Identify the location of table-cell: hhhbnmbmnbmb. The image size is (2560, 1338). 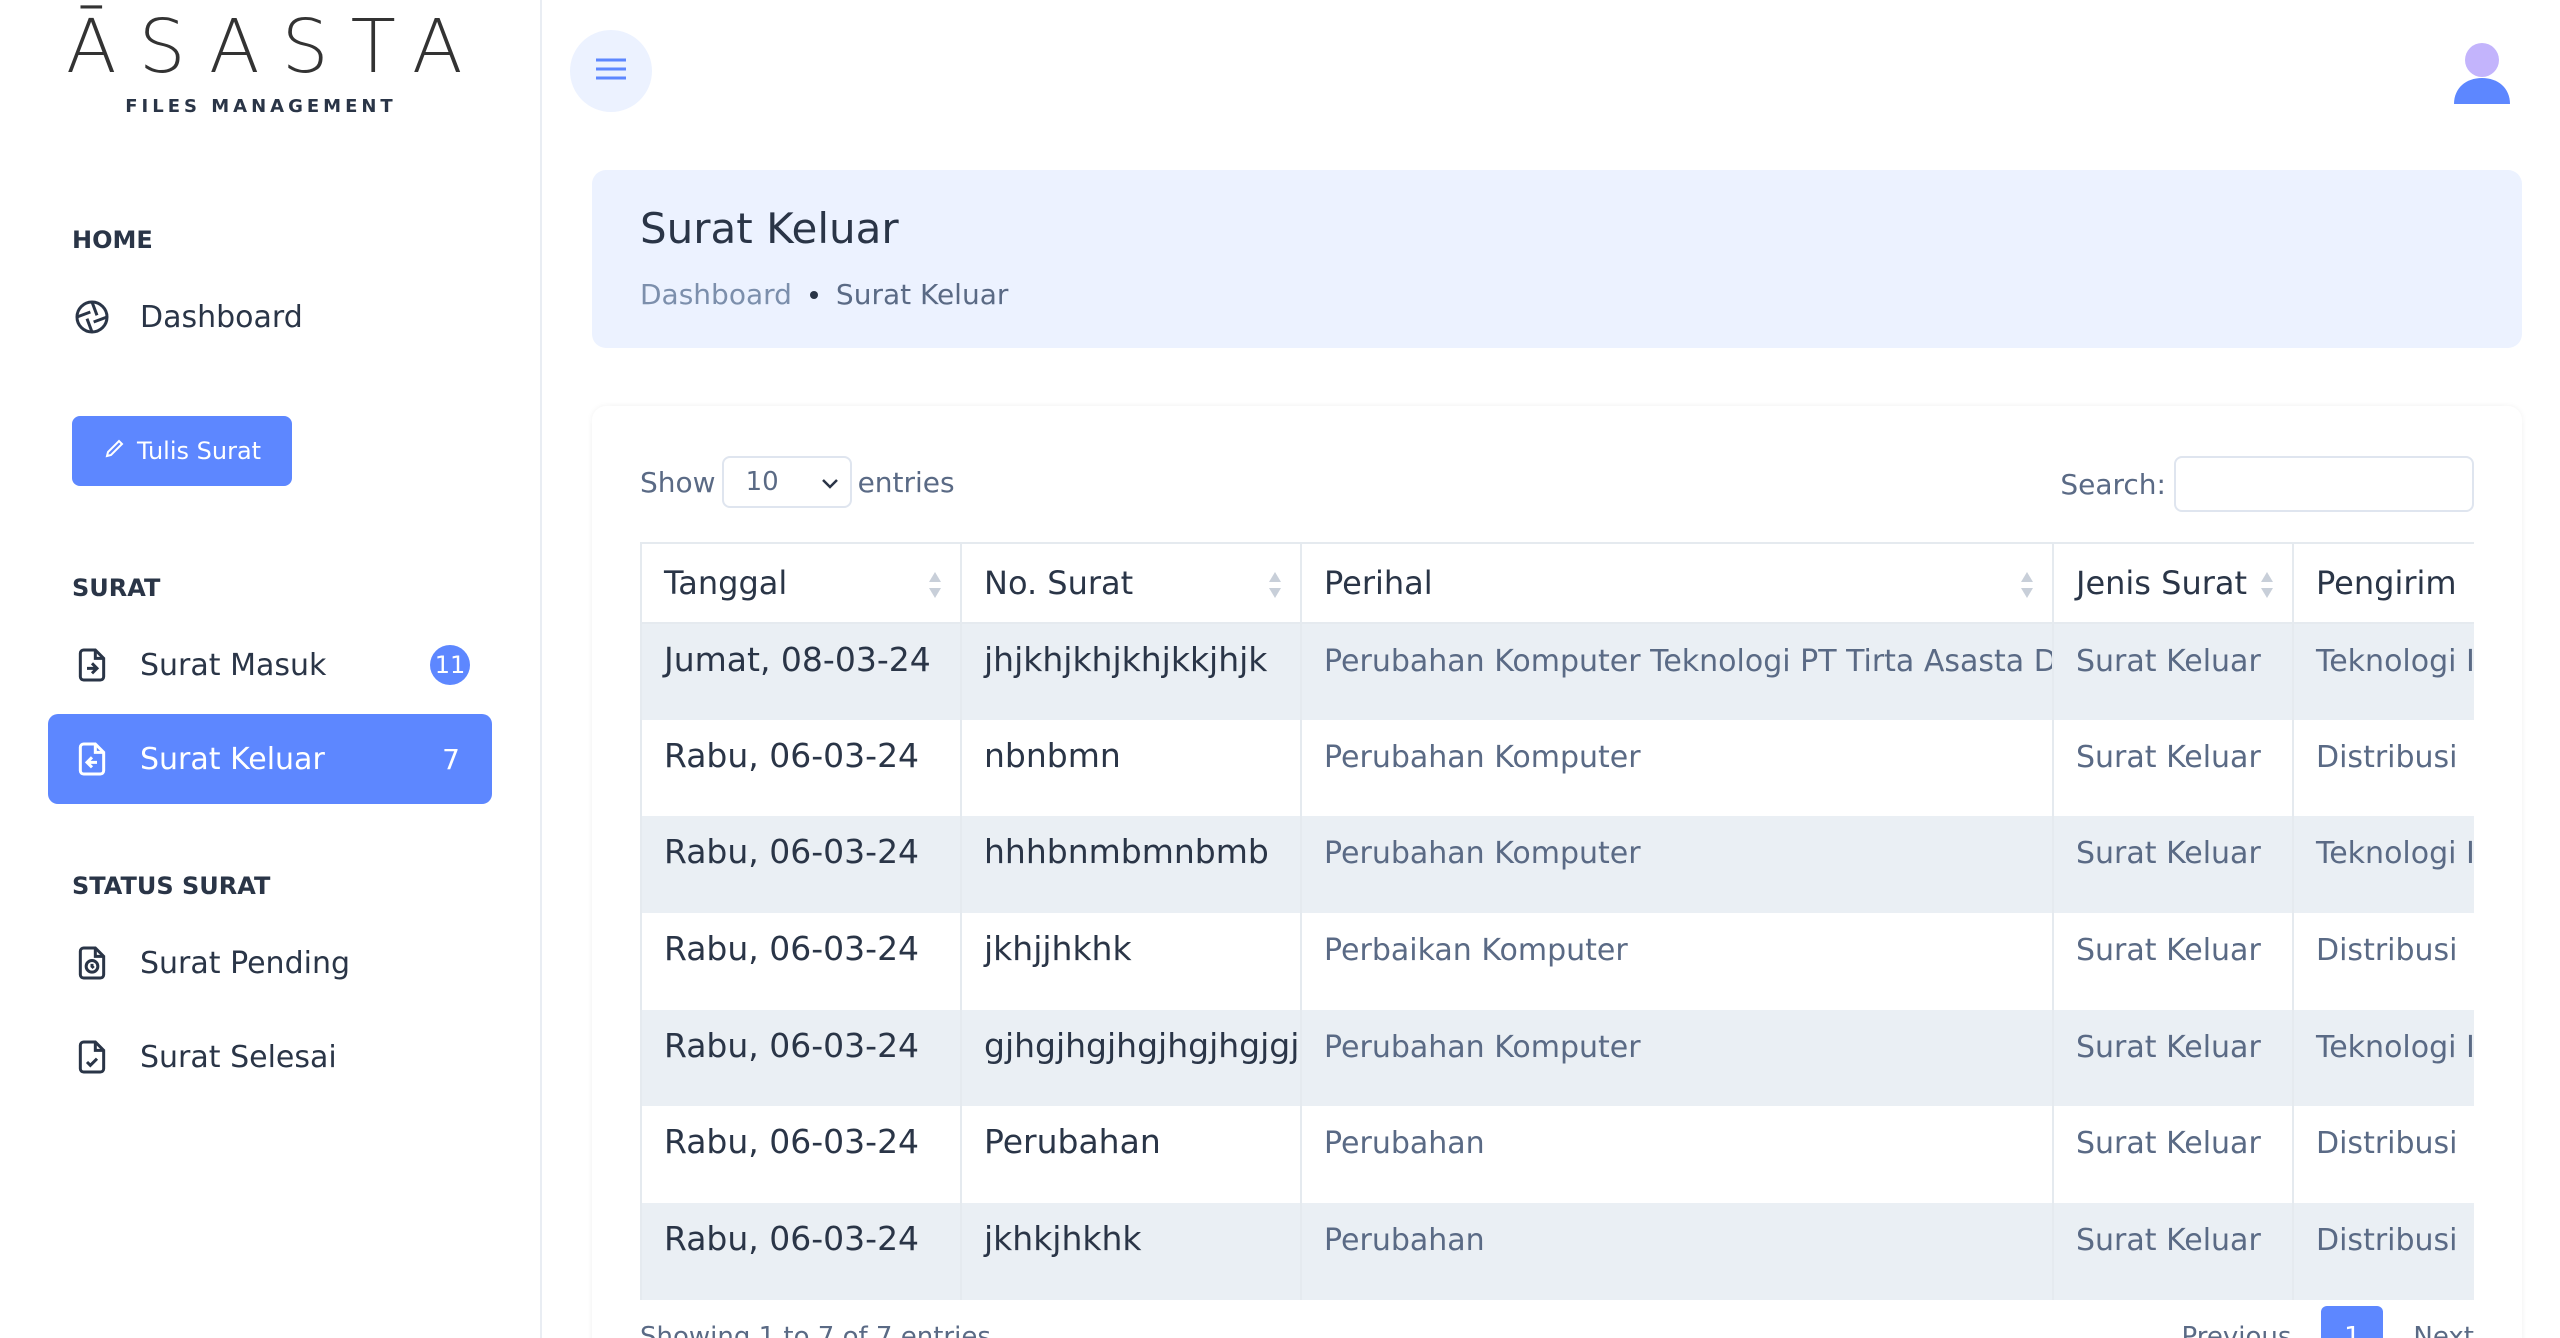
(1131, 865).